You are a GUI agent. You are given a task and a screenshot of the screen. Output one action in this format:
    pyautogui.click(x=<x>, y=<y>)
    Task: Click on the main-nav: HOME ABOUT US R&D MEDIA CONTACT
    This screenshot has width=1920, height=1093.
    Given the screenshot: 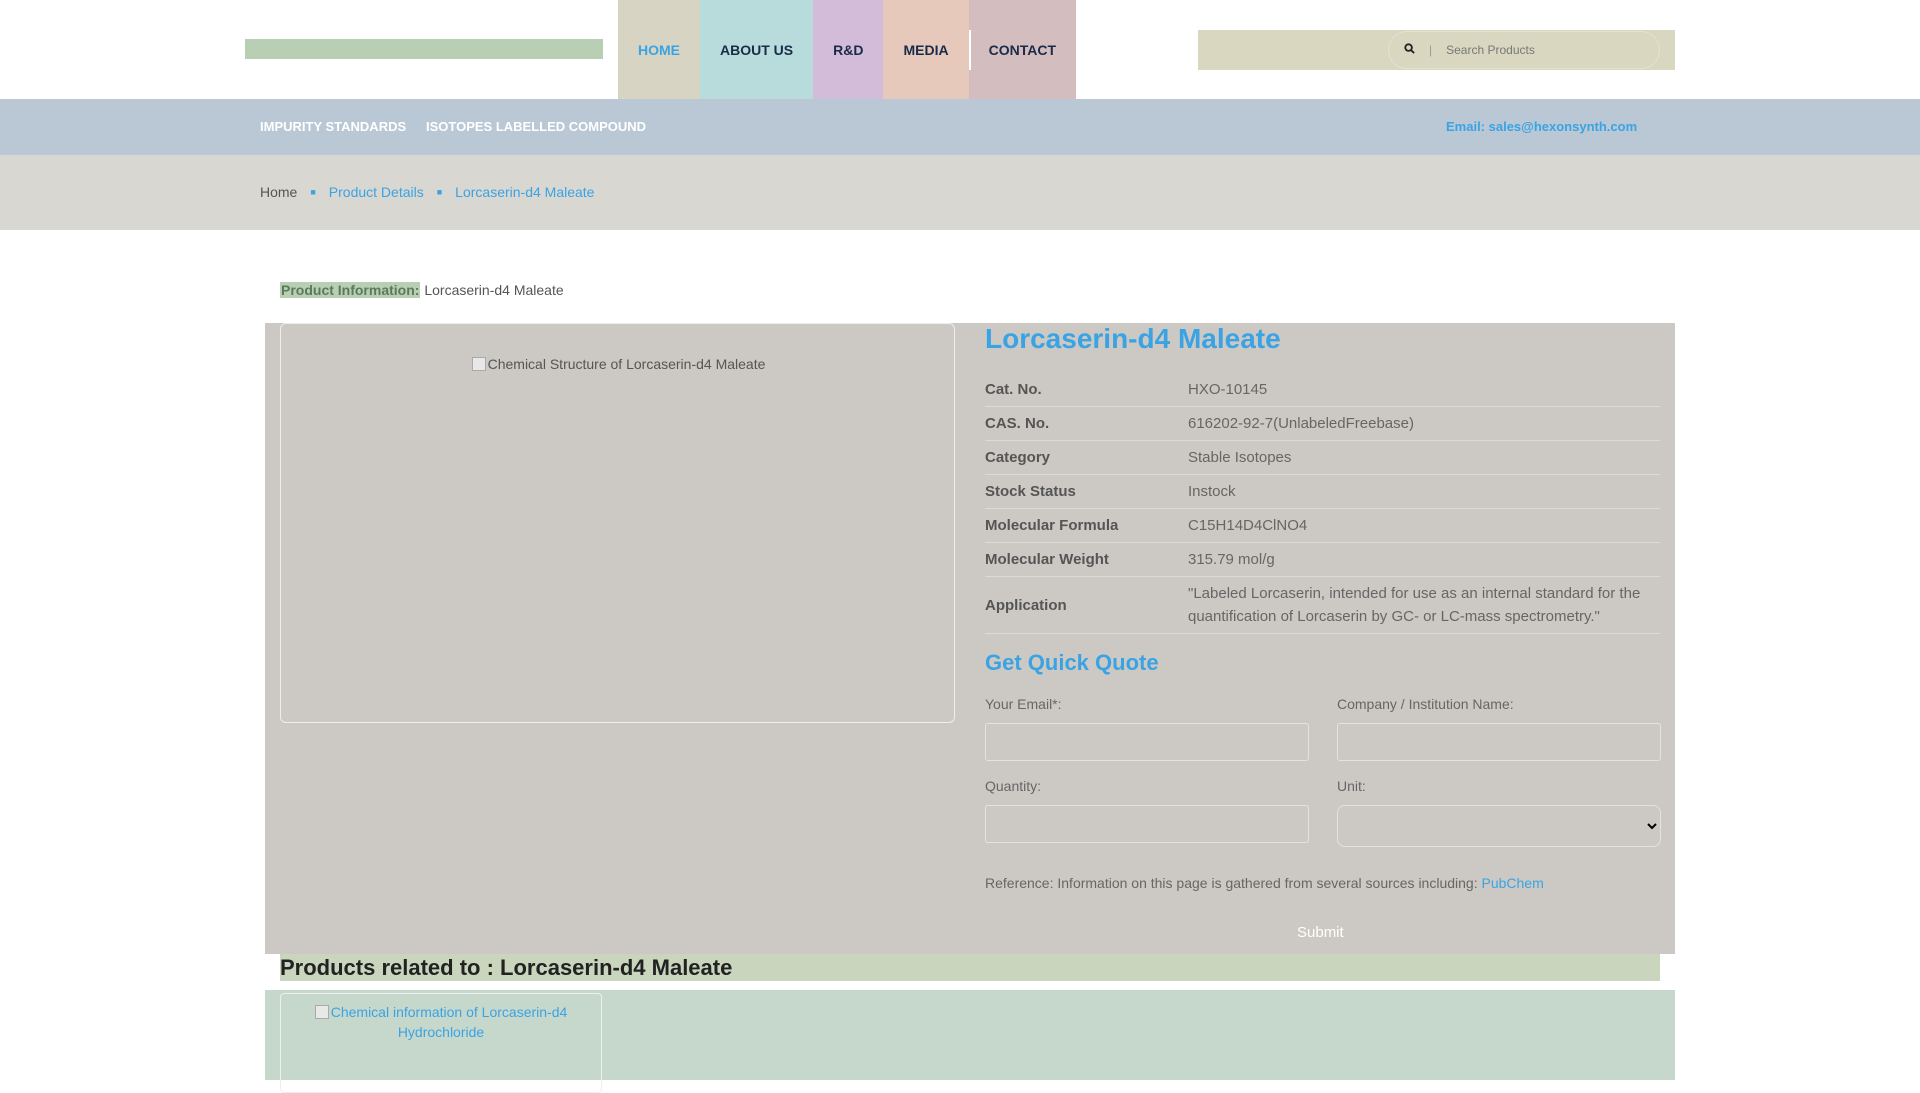 What is the action you would take?
    pyautogui.click(x=847, y=49)
    